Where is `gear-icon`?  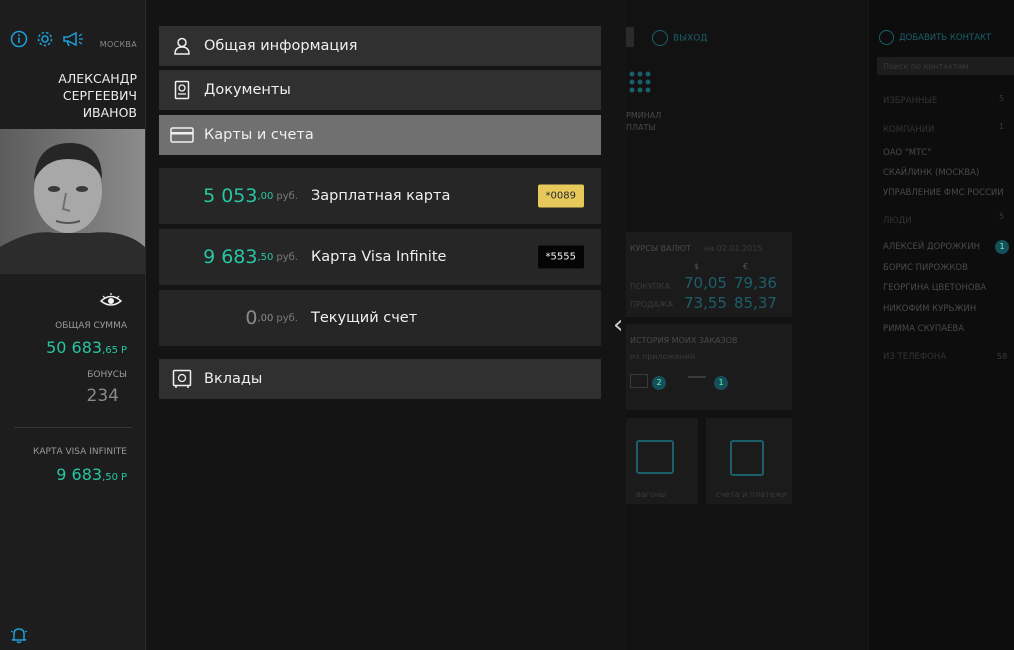
gear-icon is located at coordinates (45, 39).